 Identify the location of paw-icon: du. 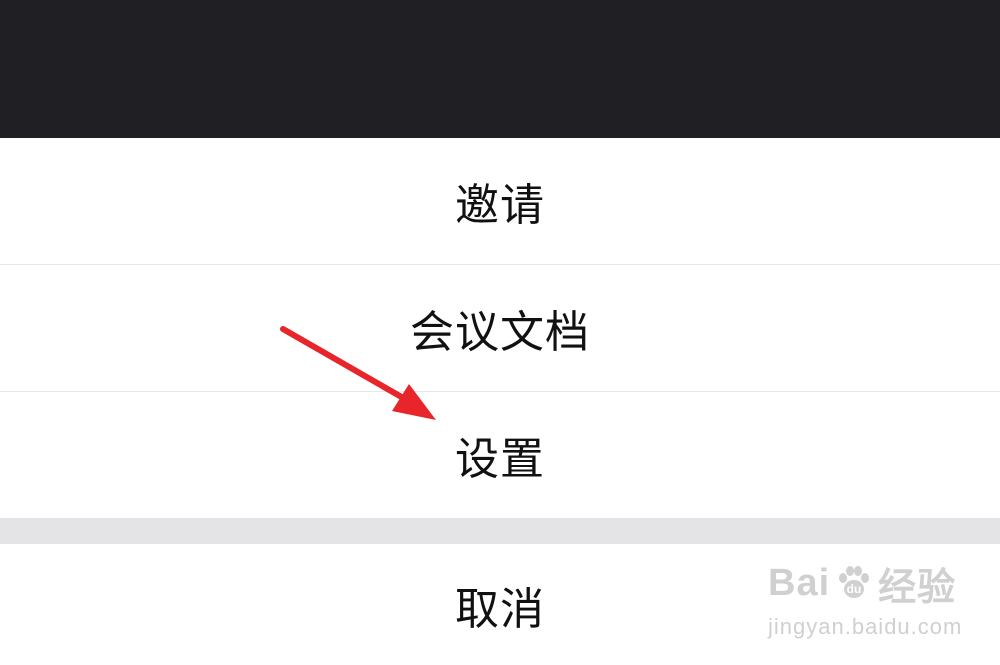
(854, 582).